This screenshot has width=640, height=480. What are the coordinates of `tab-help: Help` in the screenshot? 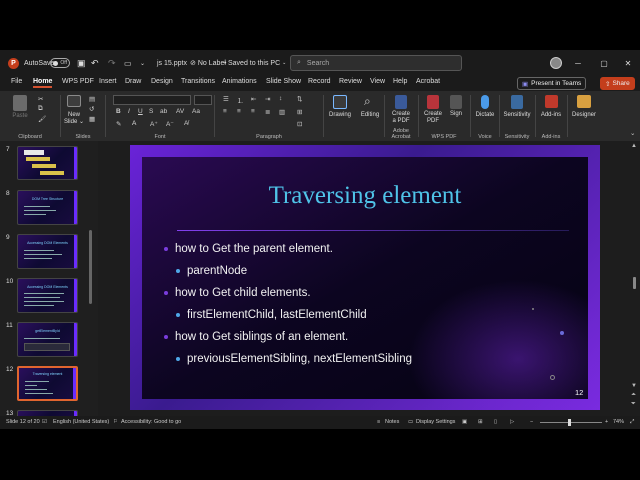 It's located at (400, 81).